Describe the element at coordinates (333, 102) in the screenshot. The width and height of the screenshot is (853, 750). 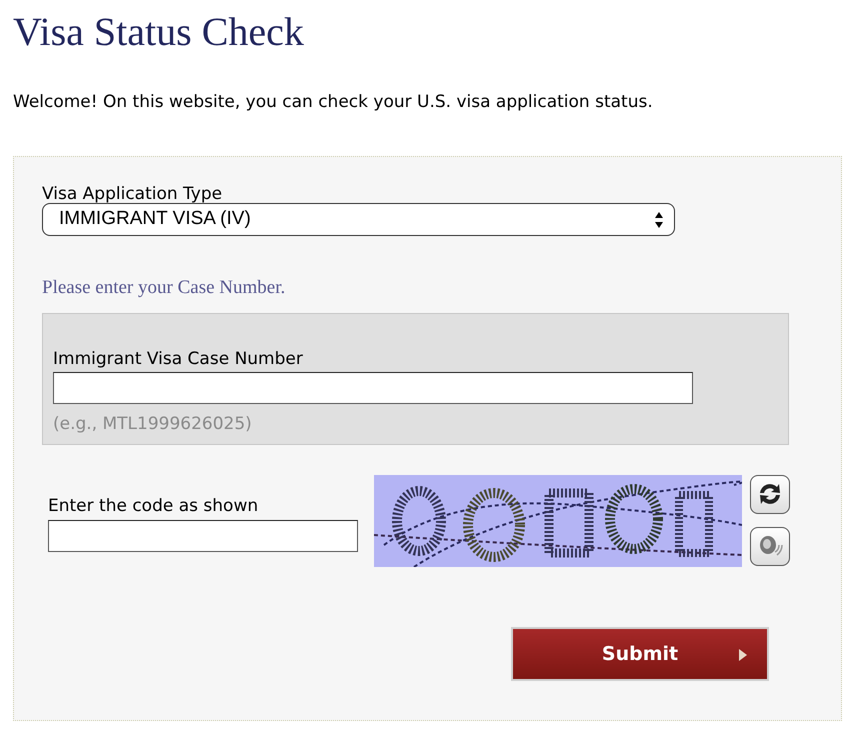
I see `intro-text: Welcome! On this website, you can check your U.S. visa application status.` at that location.